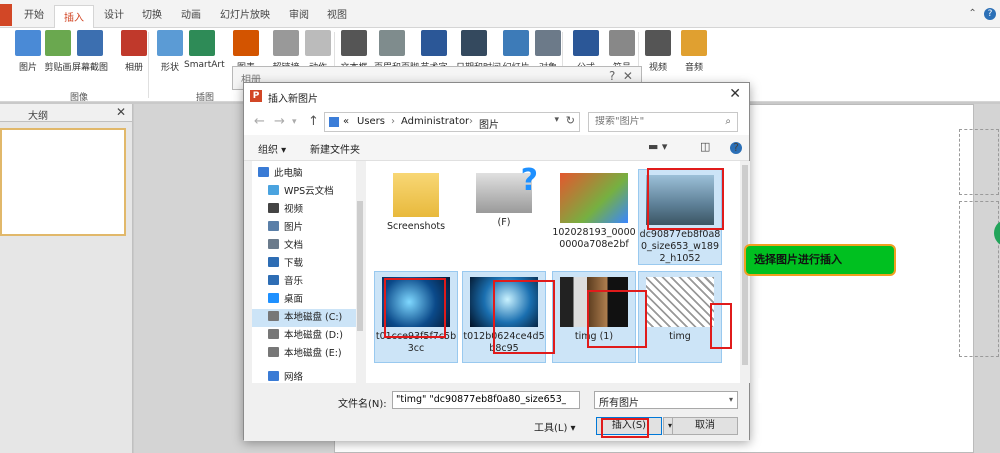 The width and height of the screenshot is (1000, 453). I want to click on instruction-callout: 选择图片进行插入, so click(820, 260).